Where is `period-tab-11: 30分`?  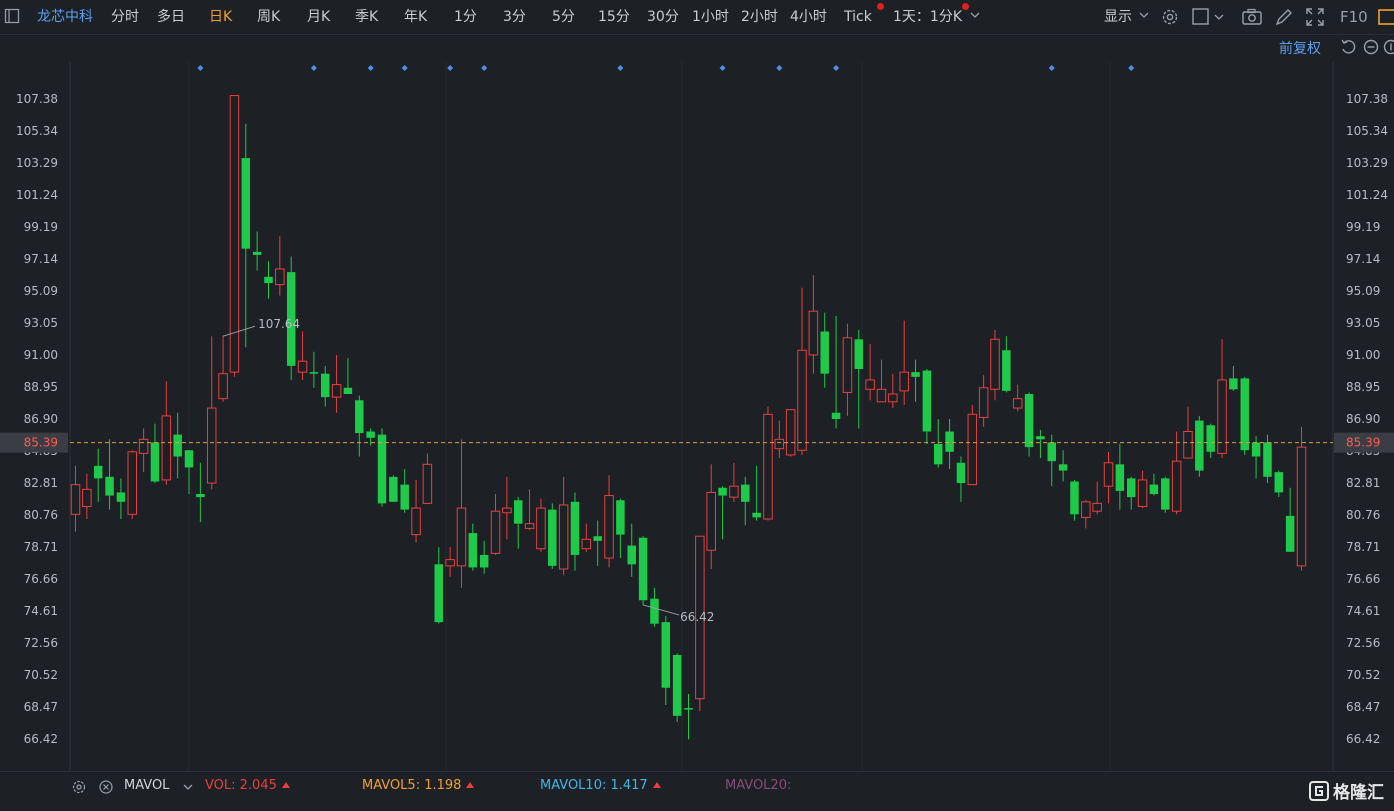
period-tab-11: 30分 is located at coordinates (663, 17).